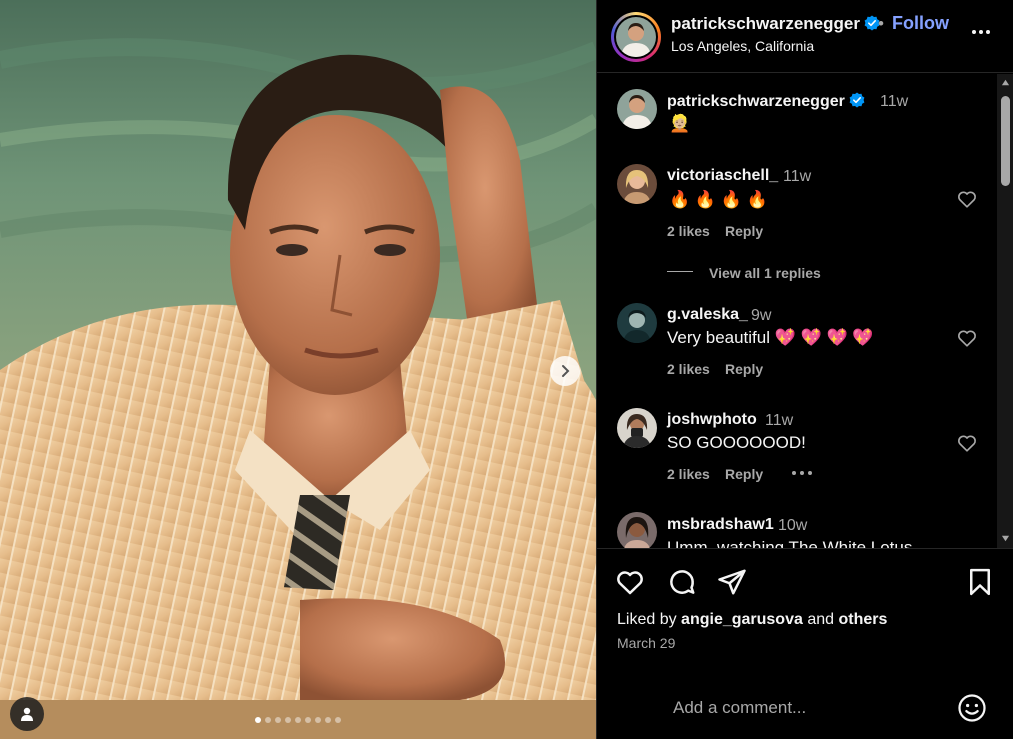 This screenshot has width=1013, height=739. What do you see at coordinates (761, 316) in the screenshot?
I see `comment-time: 9w` at bounding box center [761, 316].